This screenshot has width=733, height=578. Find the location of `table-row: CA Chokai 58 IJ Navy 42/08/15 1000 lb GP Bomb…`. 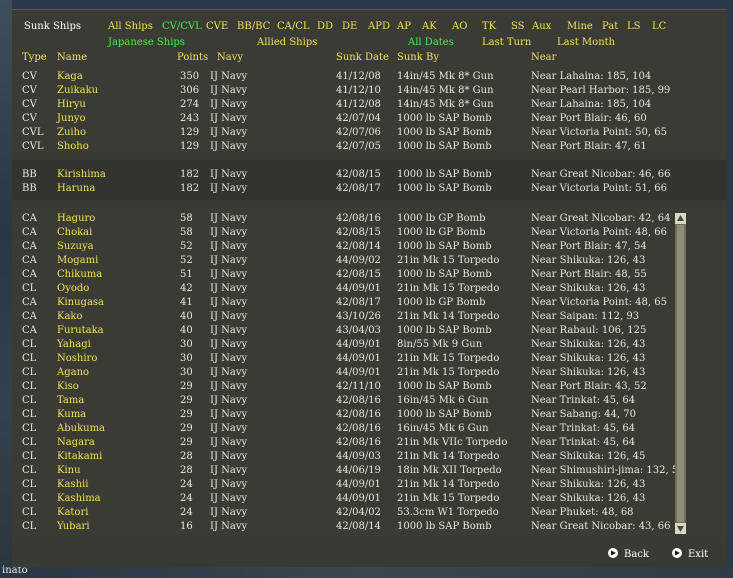

table-row: CA Chokai 58 IJ Navy 42/08/15 1000 lb GP Bomb… is located at coordinates (339, 233).